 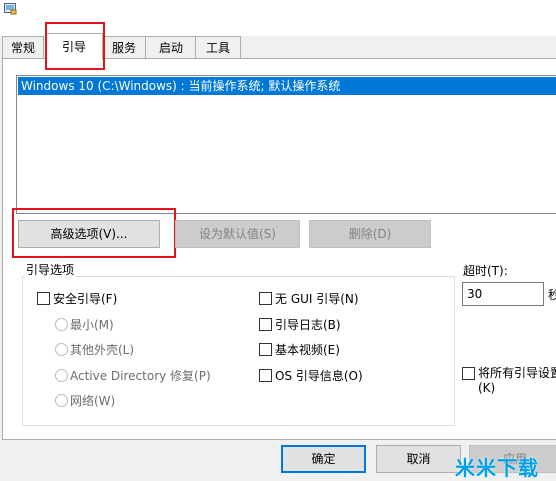 I want to click on tab-tools: 工具, so click(x=218, y=47).